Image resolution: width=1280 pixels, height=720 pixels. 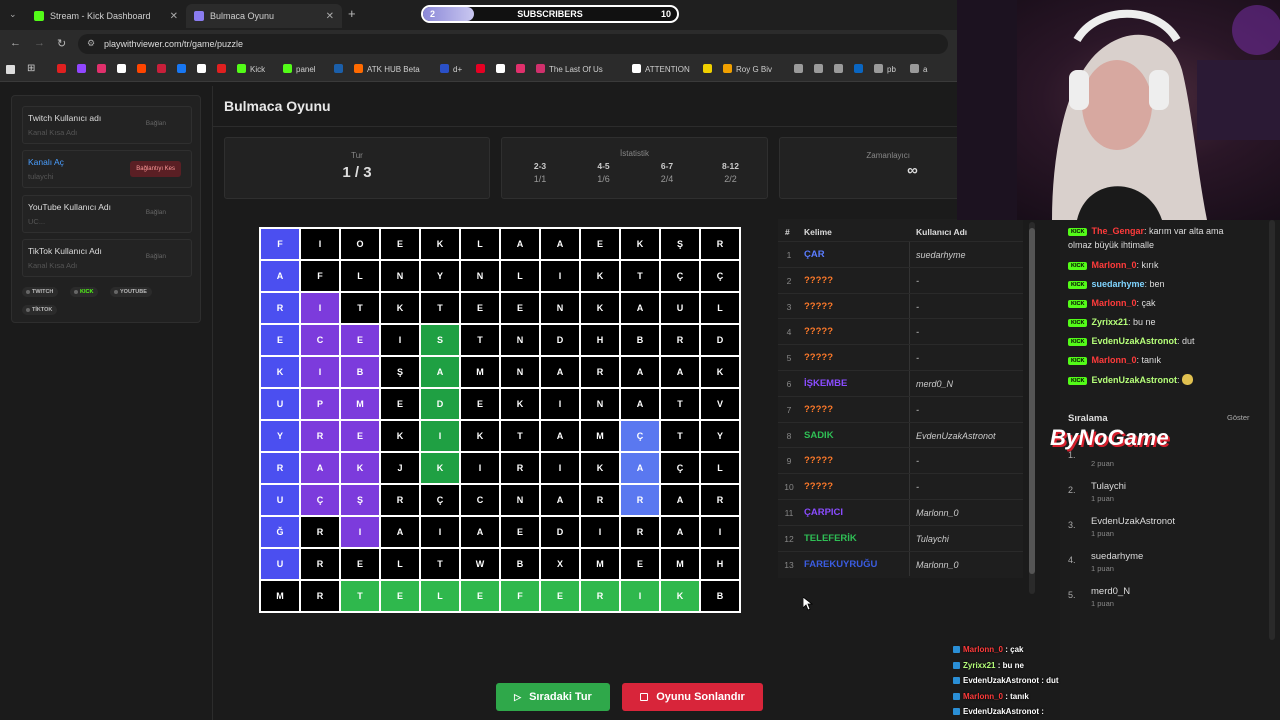 What do you see at coordinates (440, 468) in the screenshot?
I see `grid-cell: K` at bounding box center [440, 468].